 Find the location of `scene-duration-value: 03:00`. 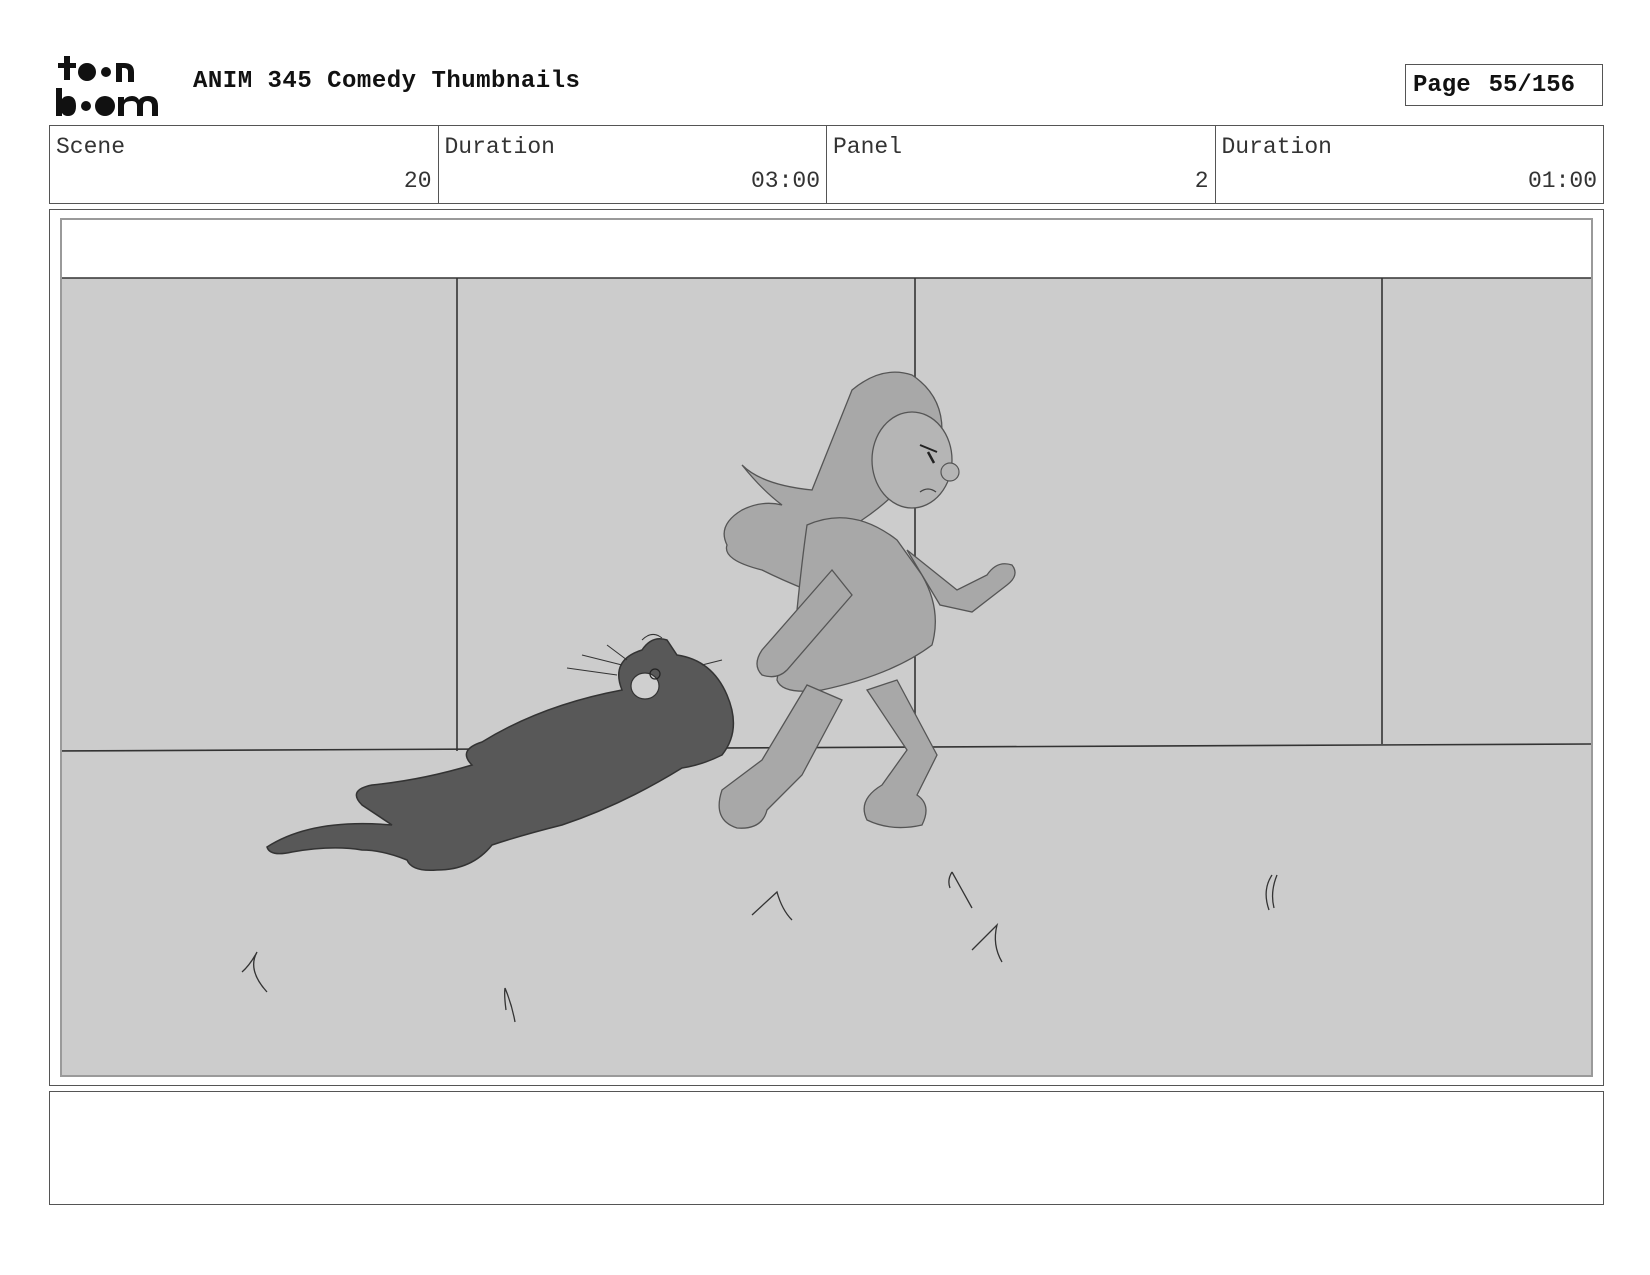

scene-duration-value: 03:00 is located at coordinates (785, 181).